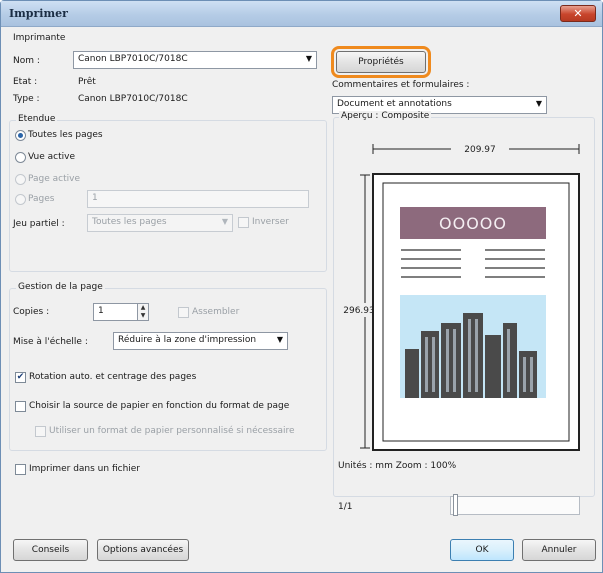 The height and width of the screenshot is (573, 603). I want to click on comments-value: Document et annotations, so click(394, 104).